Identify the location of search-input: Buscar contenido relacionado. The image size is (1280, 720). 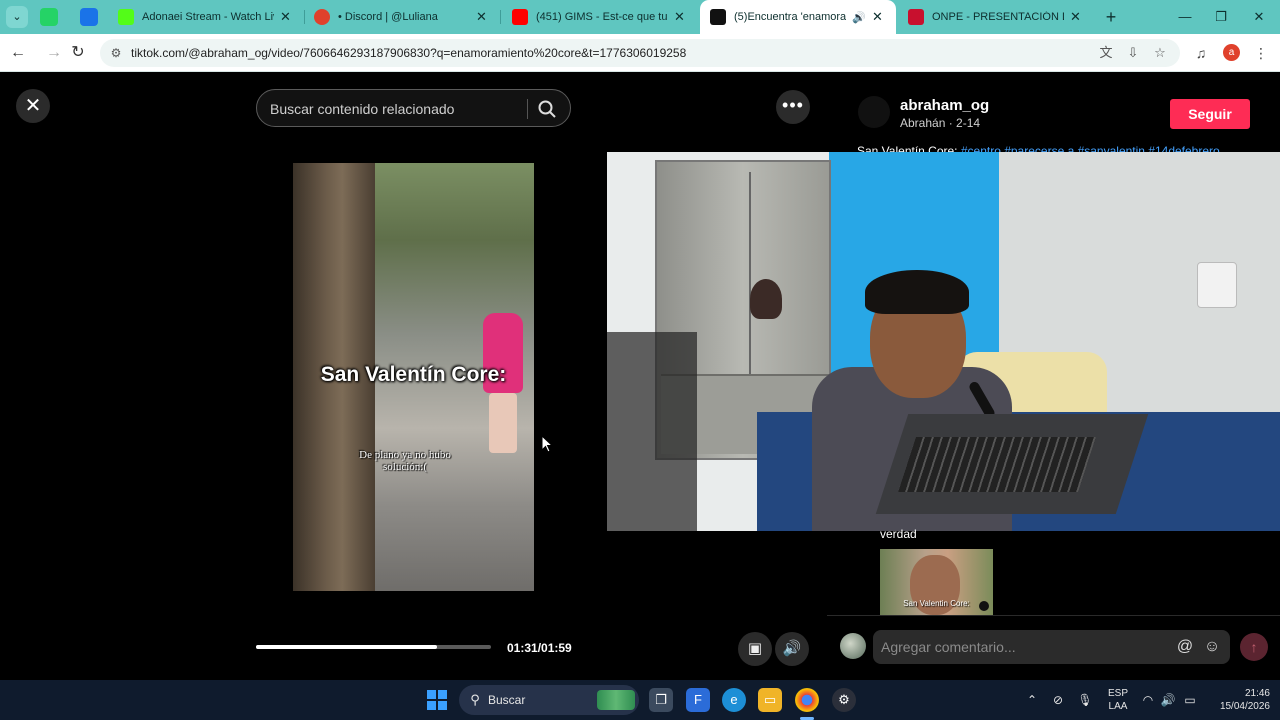
(362, 109).